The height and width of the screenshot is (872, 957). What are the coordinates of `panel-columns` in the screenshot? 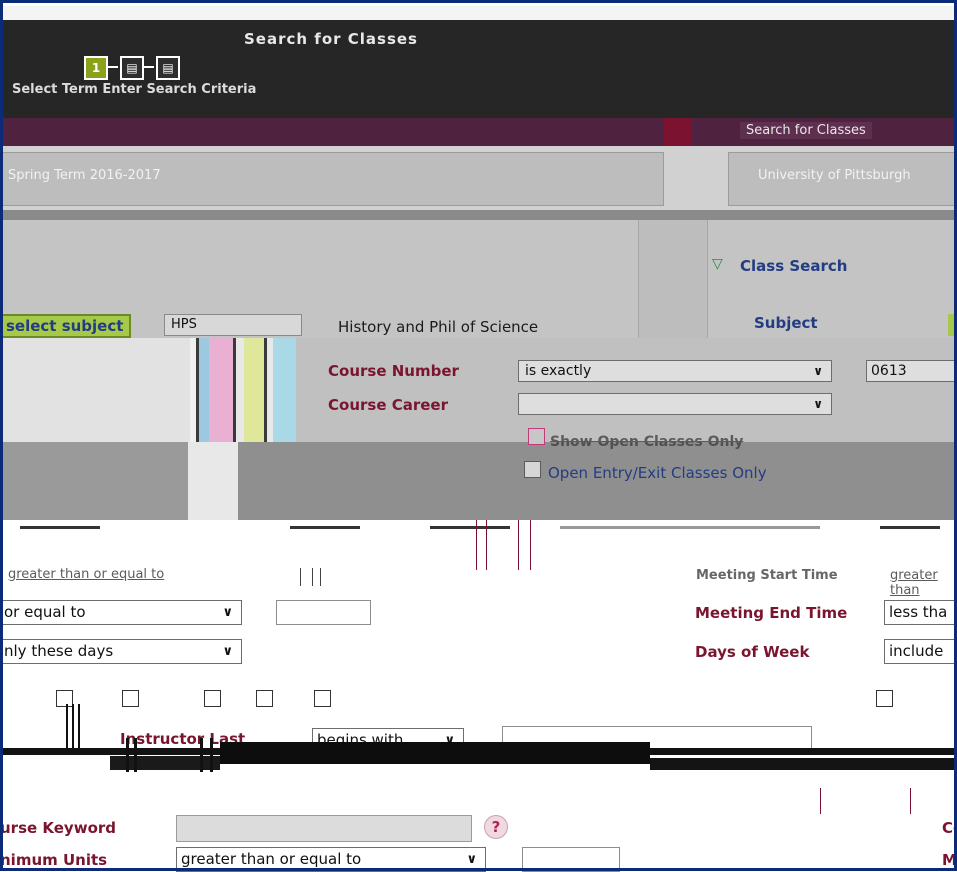 It's located at (673, 279).